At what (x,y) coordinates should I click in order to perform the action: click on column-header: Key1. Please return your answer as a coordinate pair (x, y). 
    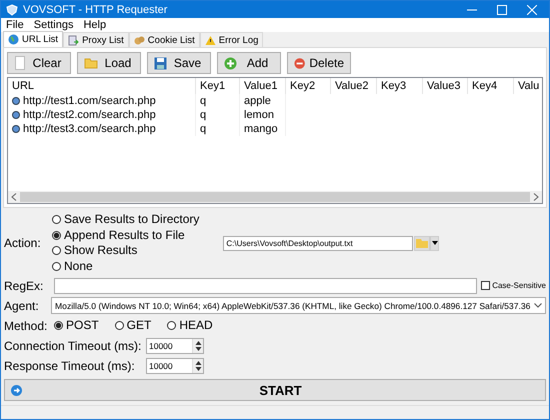
    Looking at the image, I should click on (218, 86).